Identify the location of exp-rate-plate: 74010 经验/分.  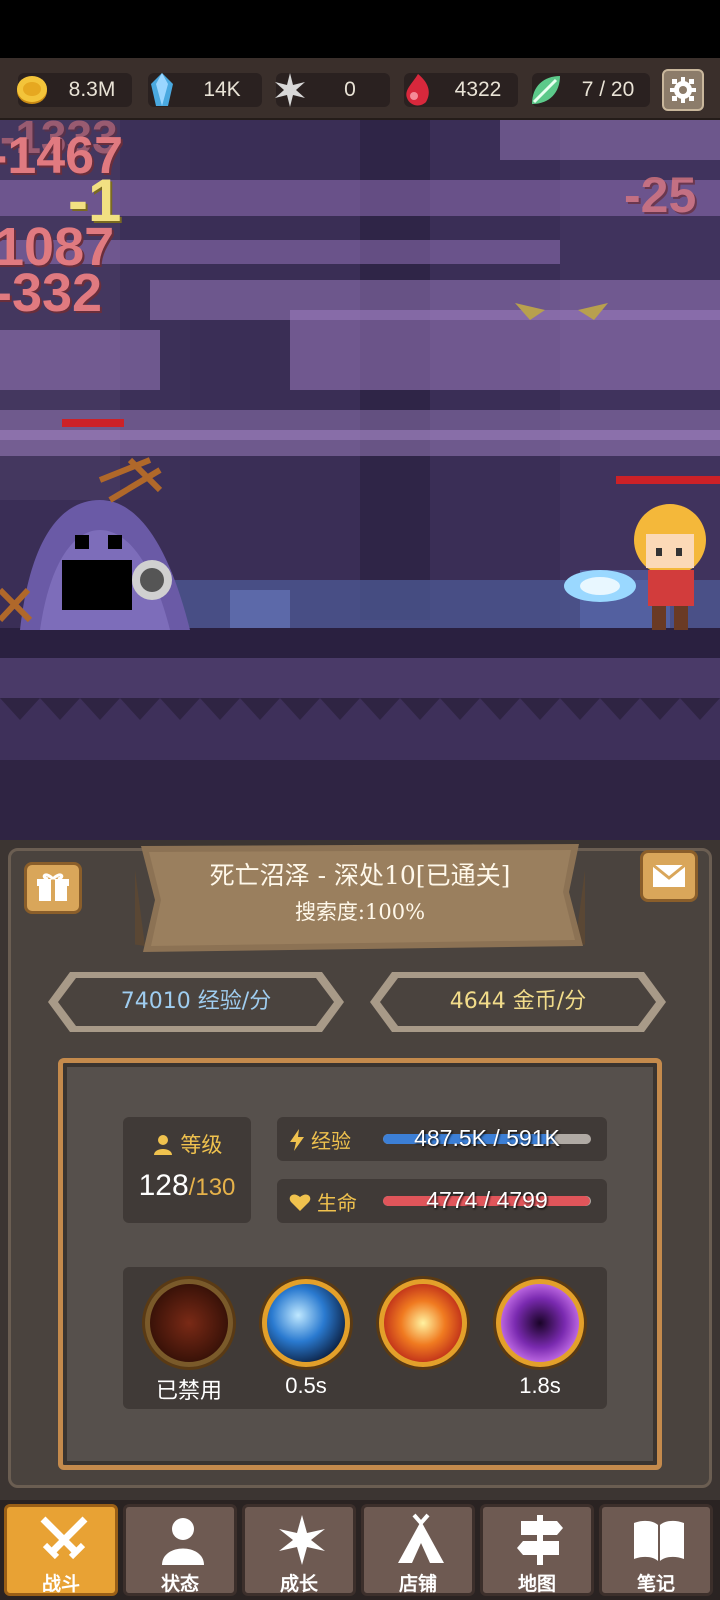
(196, 1002).